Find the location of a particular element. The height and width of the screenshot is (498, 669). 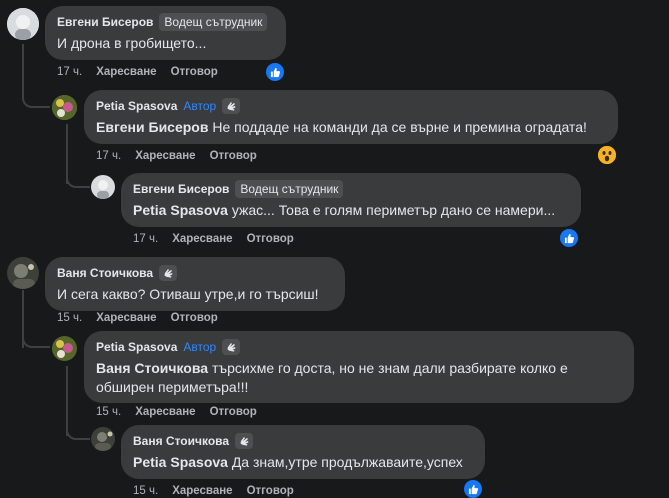

mention-link: Ваня Стоичкова is located at coordinates (152, 368).